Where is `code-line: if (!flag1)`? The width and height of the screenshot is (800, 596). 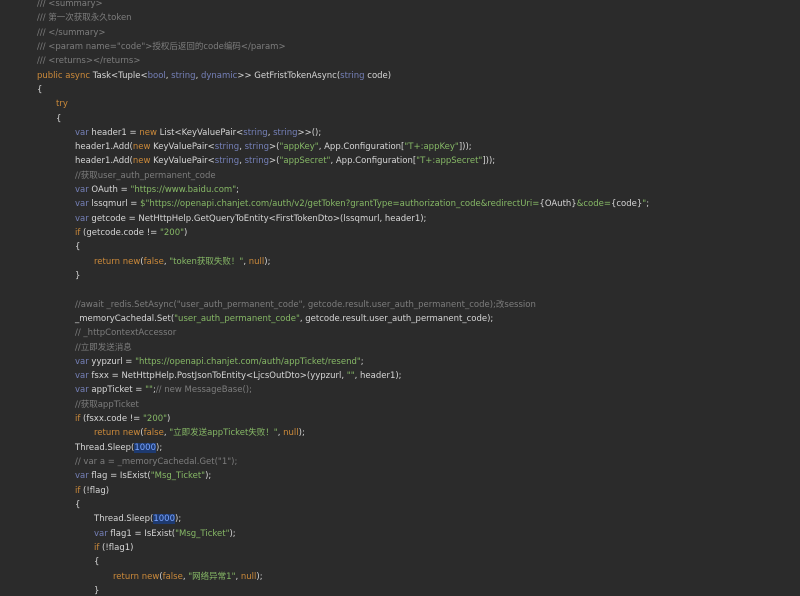
code-line: if (!flag1) is located at coordinates (418, 548).